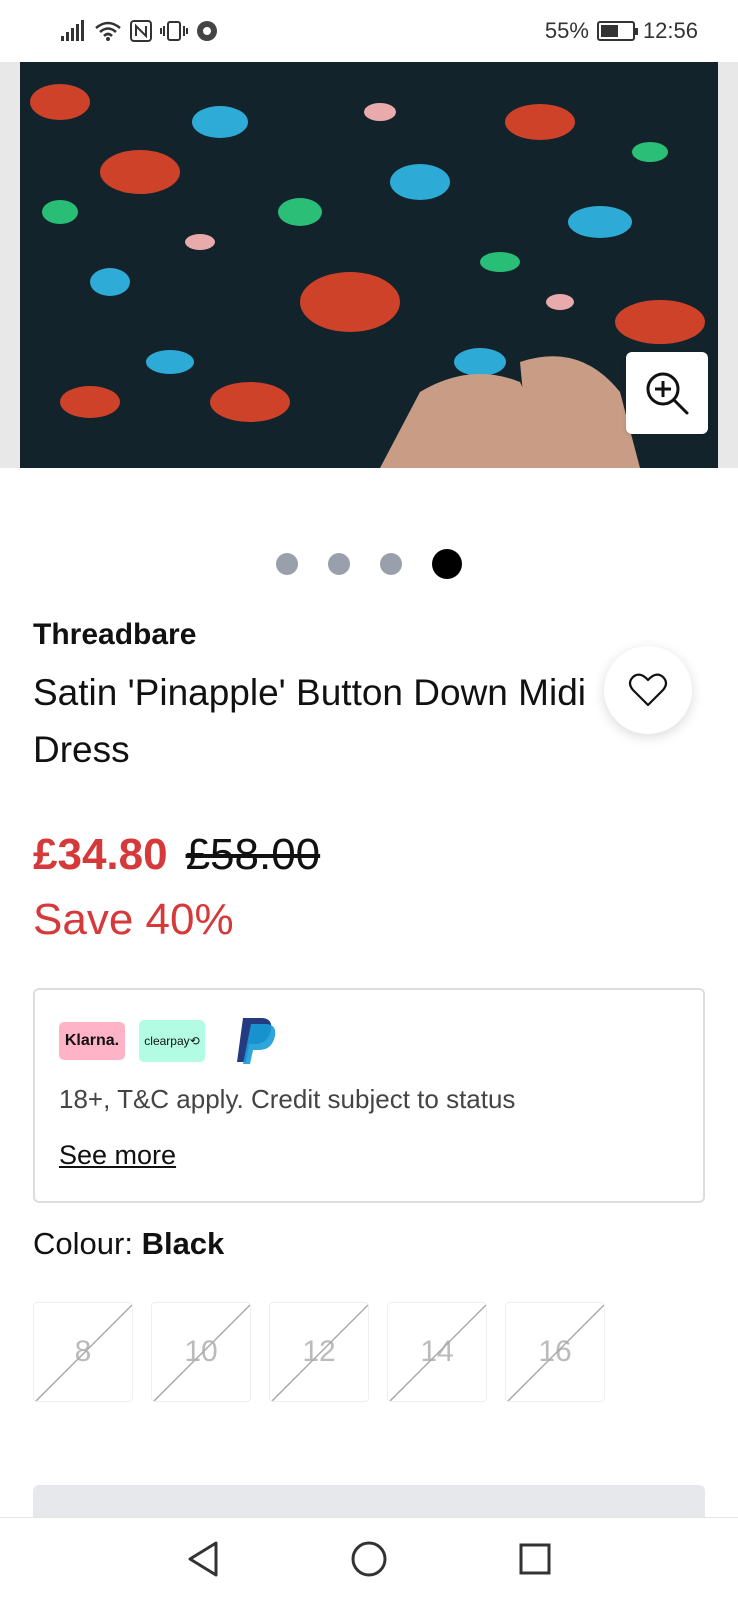 The image size is (738, 1599). I want to click on zoom-in-icon, so click(667, 393).